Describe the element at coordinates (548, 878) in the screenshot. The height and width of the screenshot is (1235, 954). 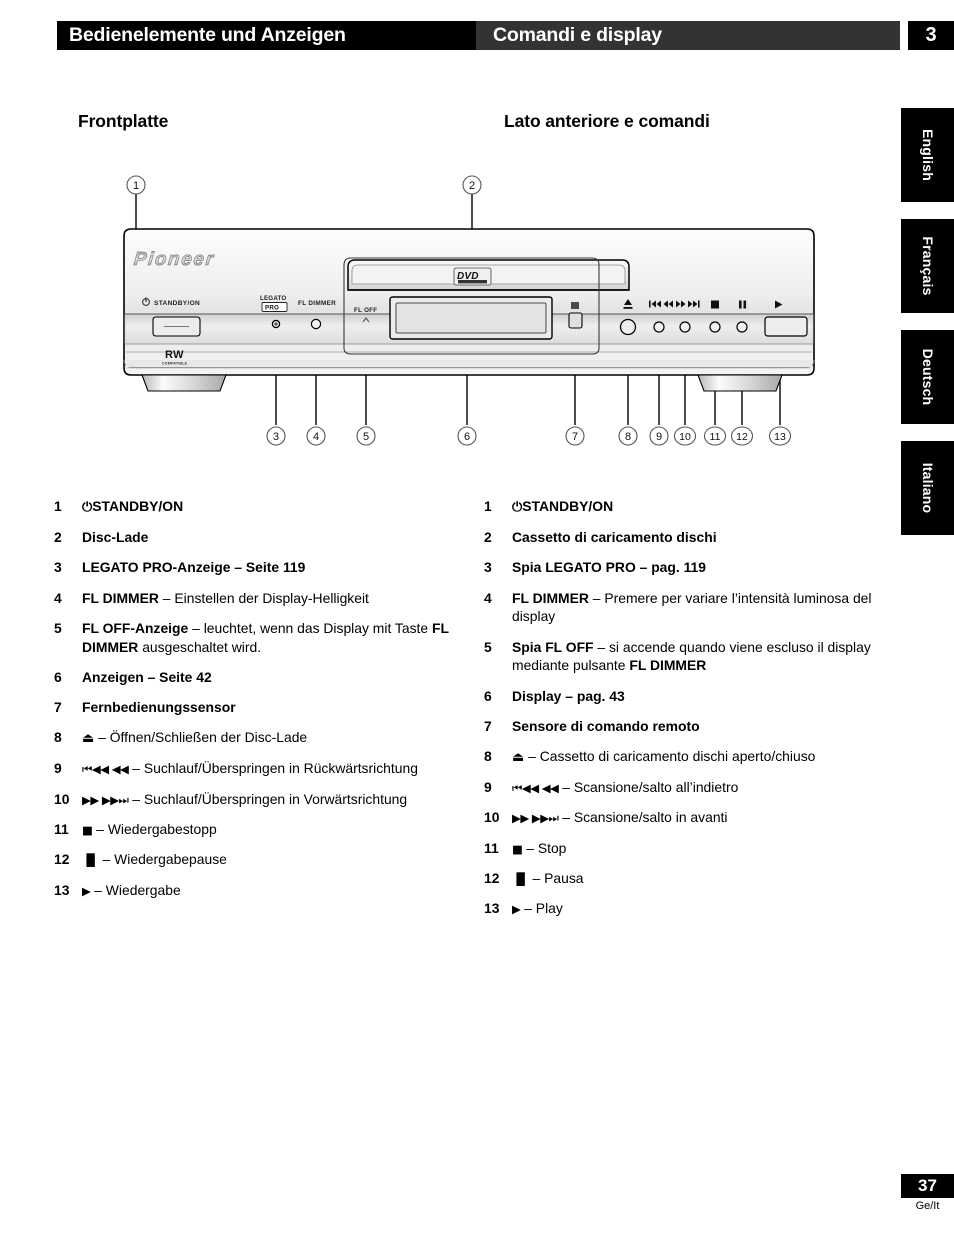
I see `list-item-text: ▐▌ – Pausa` at that location.